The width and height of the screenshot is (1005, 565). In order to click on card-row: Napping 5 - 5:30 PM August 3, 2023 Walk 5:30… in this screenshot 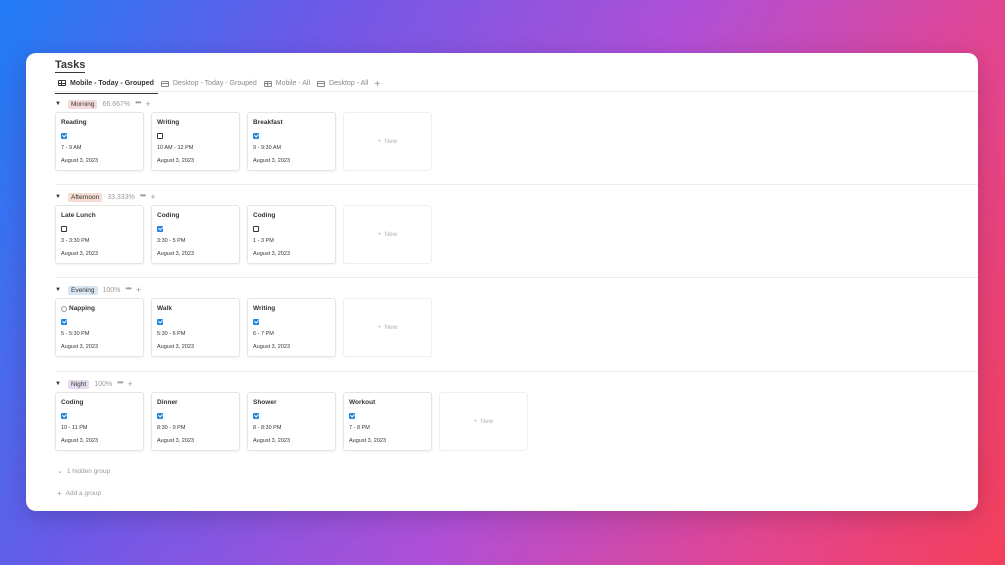, I will do `click(243, 327)`.